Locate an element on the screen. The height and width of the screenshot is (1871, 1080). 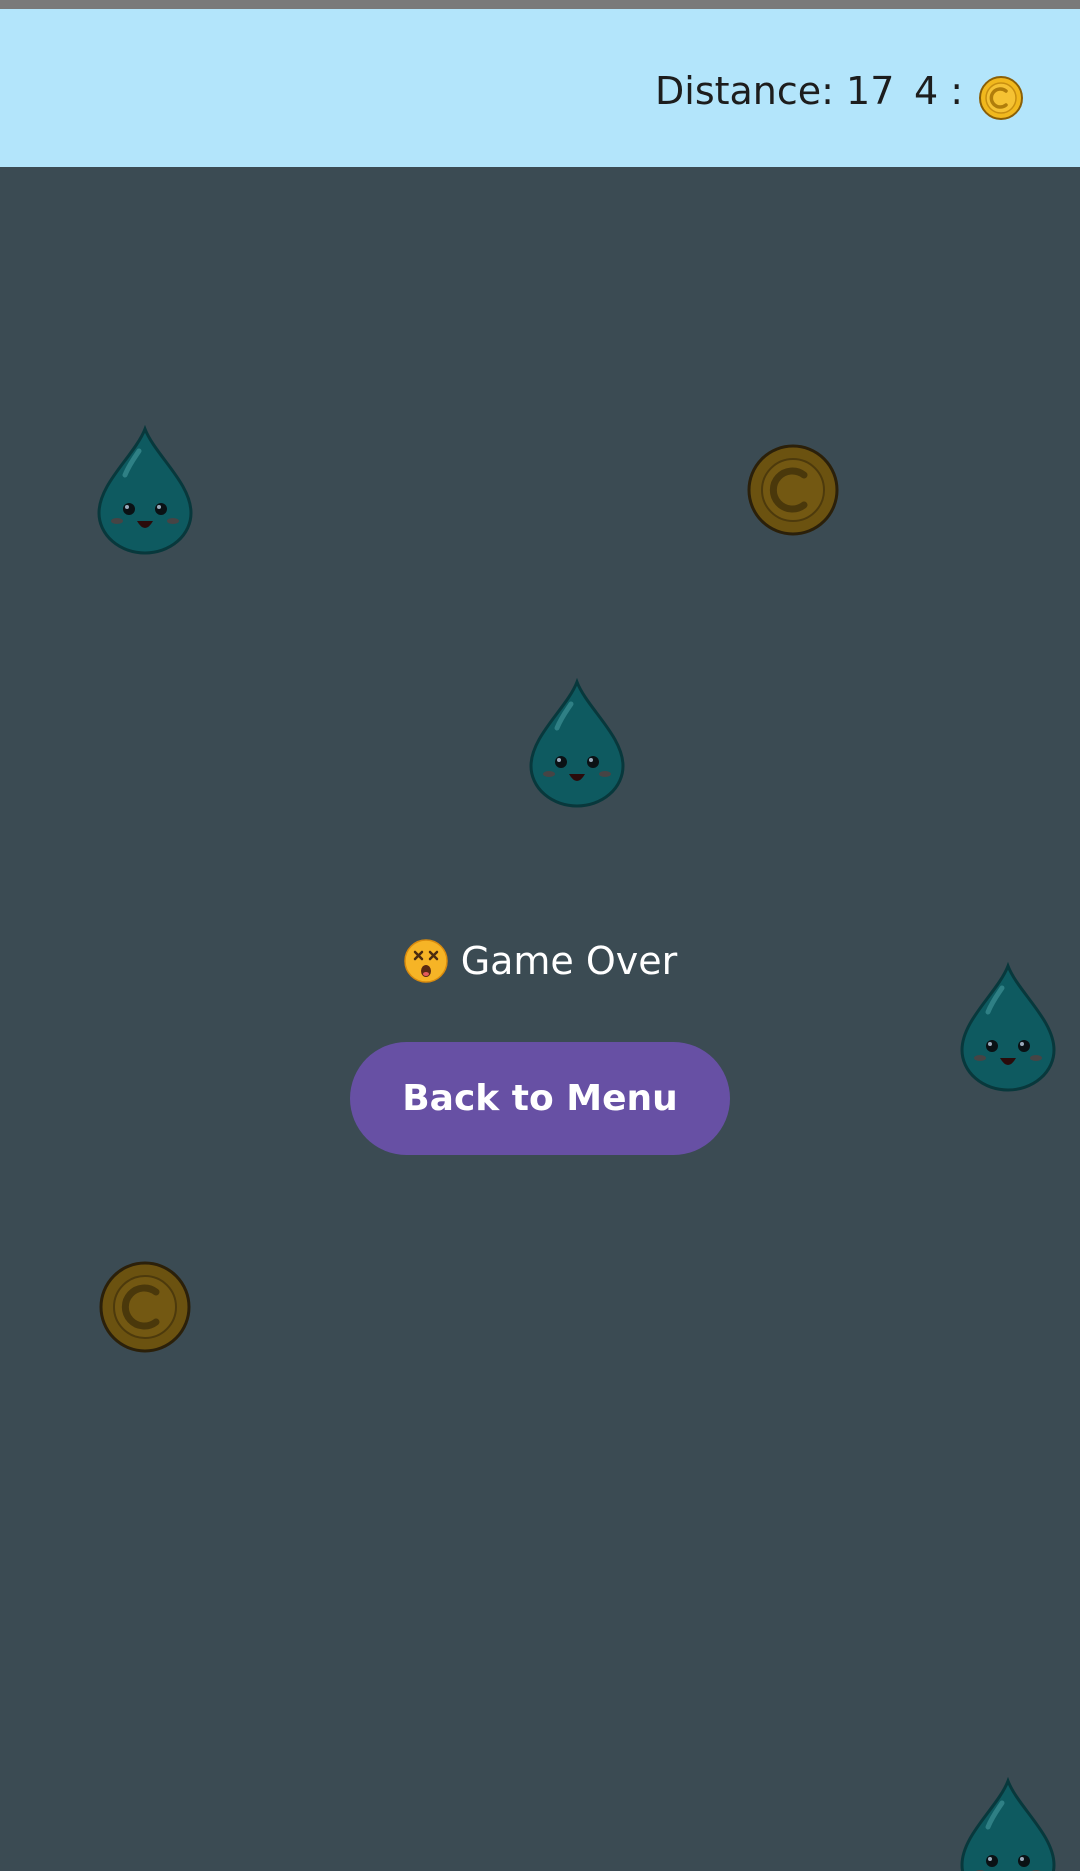
dizzy-face-icon is located at coordinates (425, 961).